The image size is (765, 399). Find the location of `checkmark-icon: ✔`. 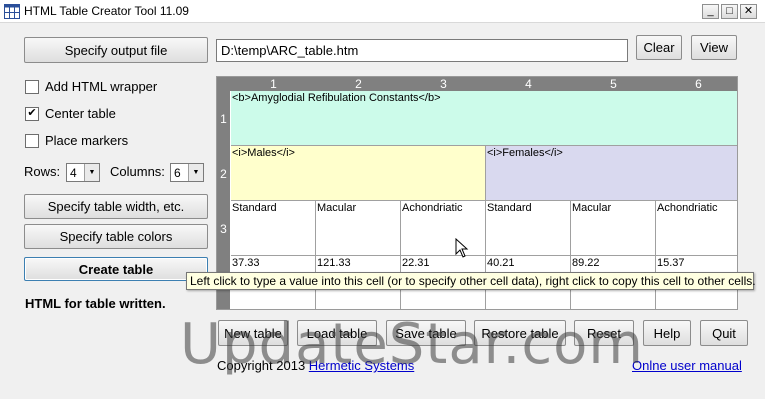

checkmark-icon: ✔ is located at coordinates (32, 113).